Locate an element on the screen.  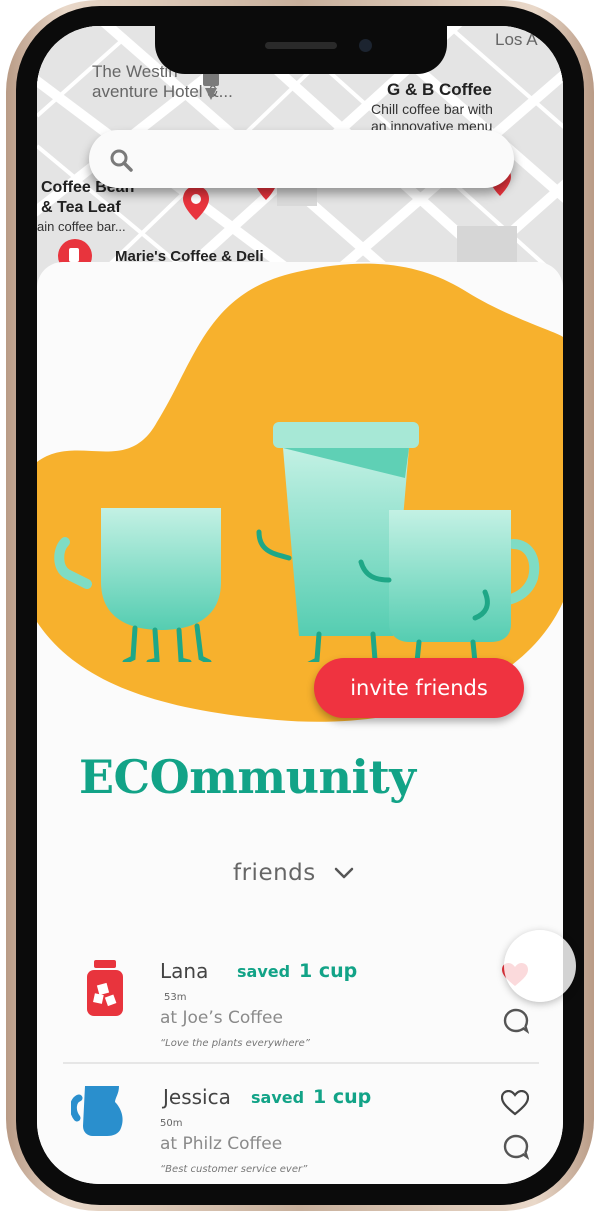
app-logo: ECOmmunity is located at coordinates (247, 777).